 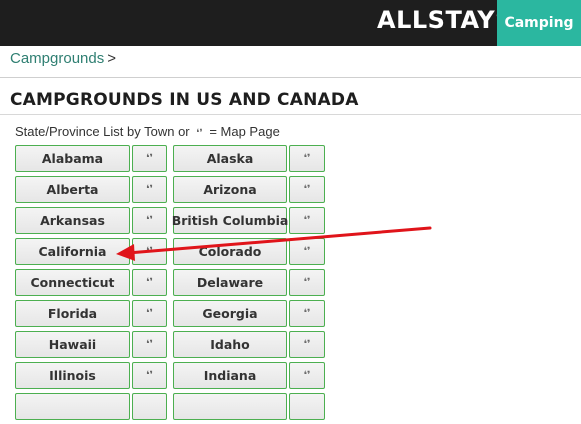 What do you see at coordinates (290, 23) in the screenshot?
I see `top-bar: ALLSTAYS Camping` at bounding box center [290, 23].